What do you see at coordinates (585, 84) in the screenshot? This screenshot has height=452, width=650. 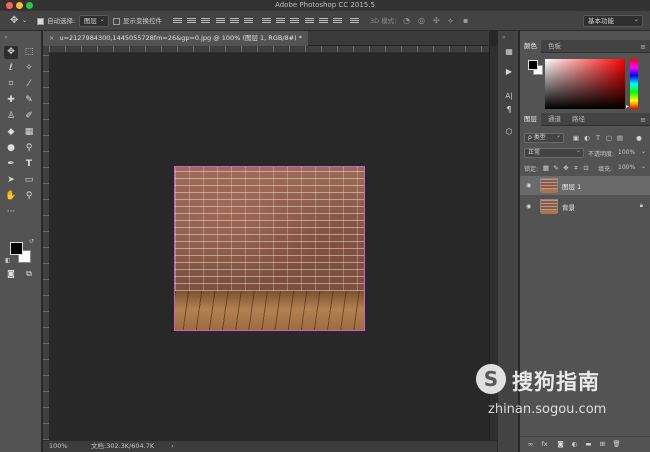 I see `color-picker-field` at bounding box center [585, 84].